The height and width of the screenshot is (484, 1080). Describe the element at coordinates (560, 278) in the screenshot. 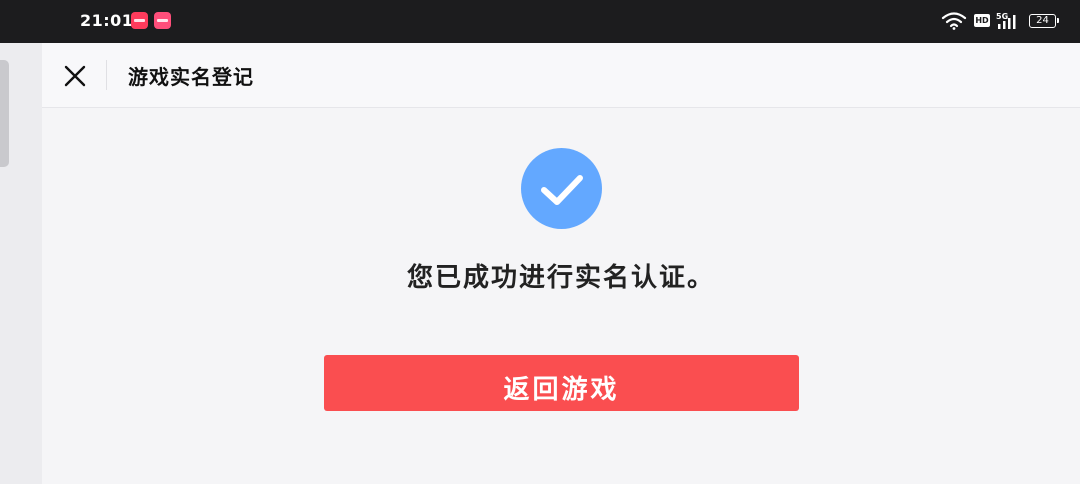

I see `success-message: 您已成功进行实名认证。` at that location.